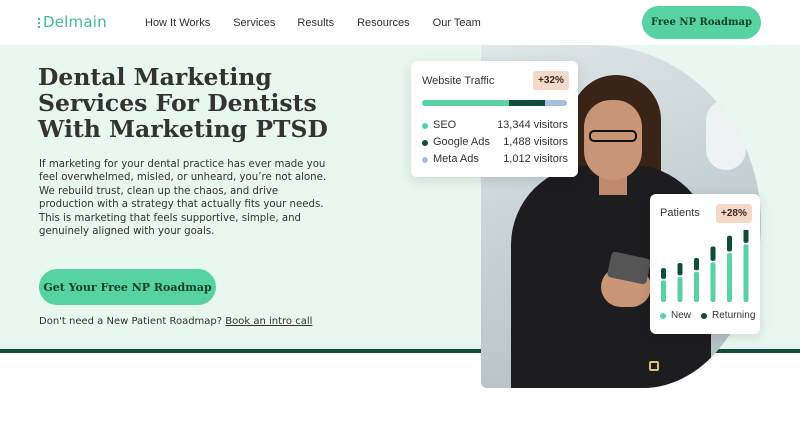 The width and height of the screenshot is (800, 433). I want to click on dental-lamp-shape, so click(726, 135).